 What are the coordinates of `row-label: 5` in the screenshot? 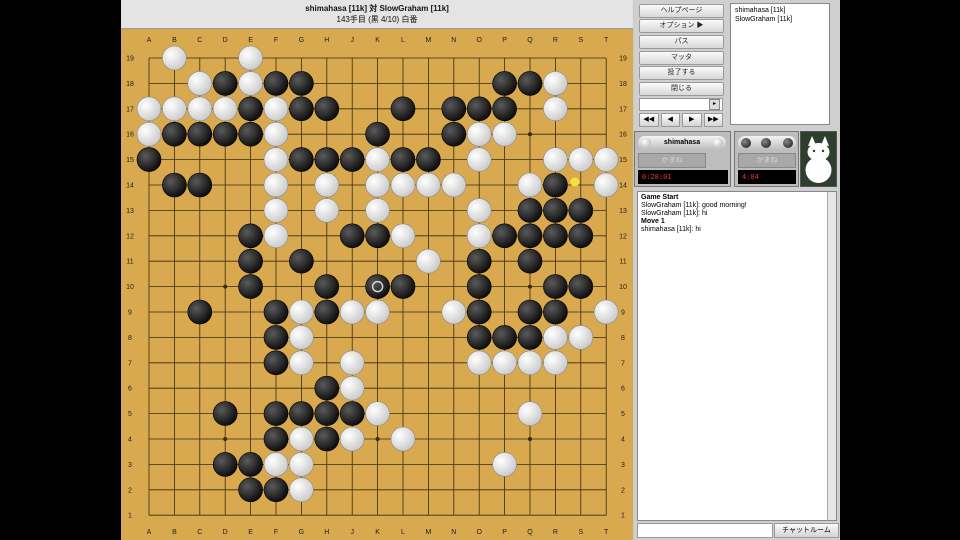 It's located at (623, 414).